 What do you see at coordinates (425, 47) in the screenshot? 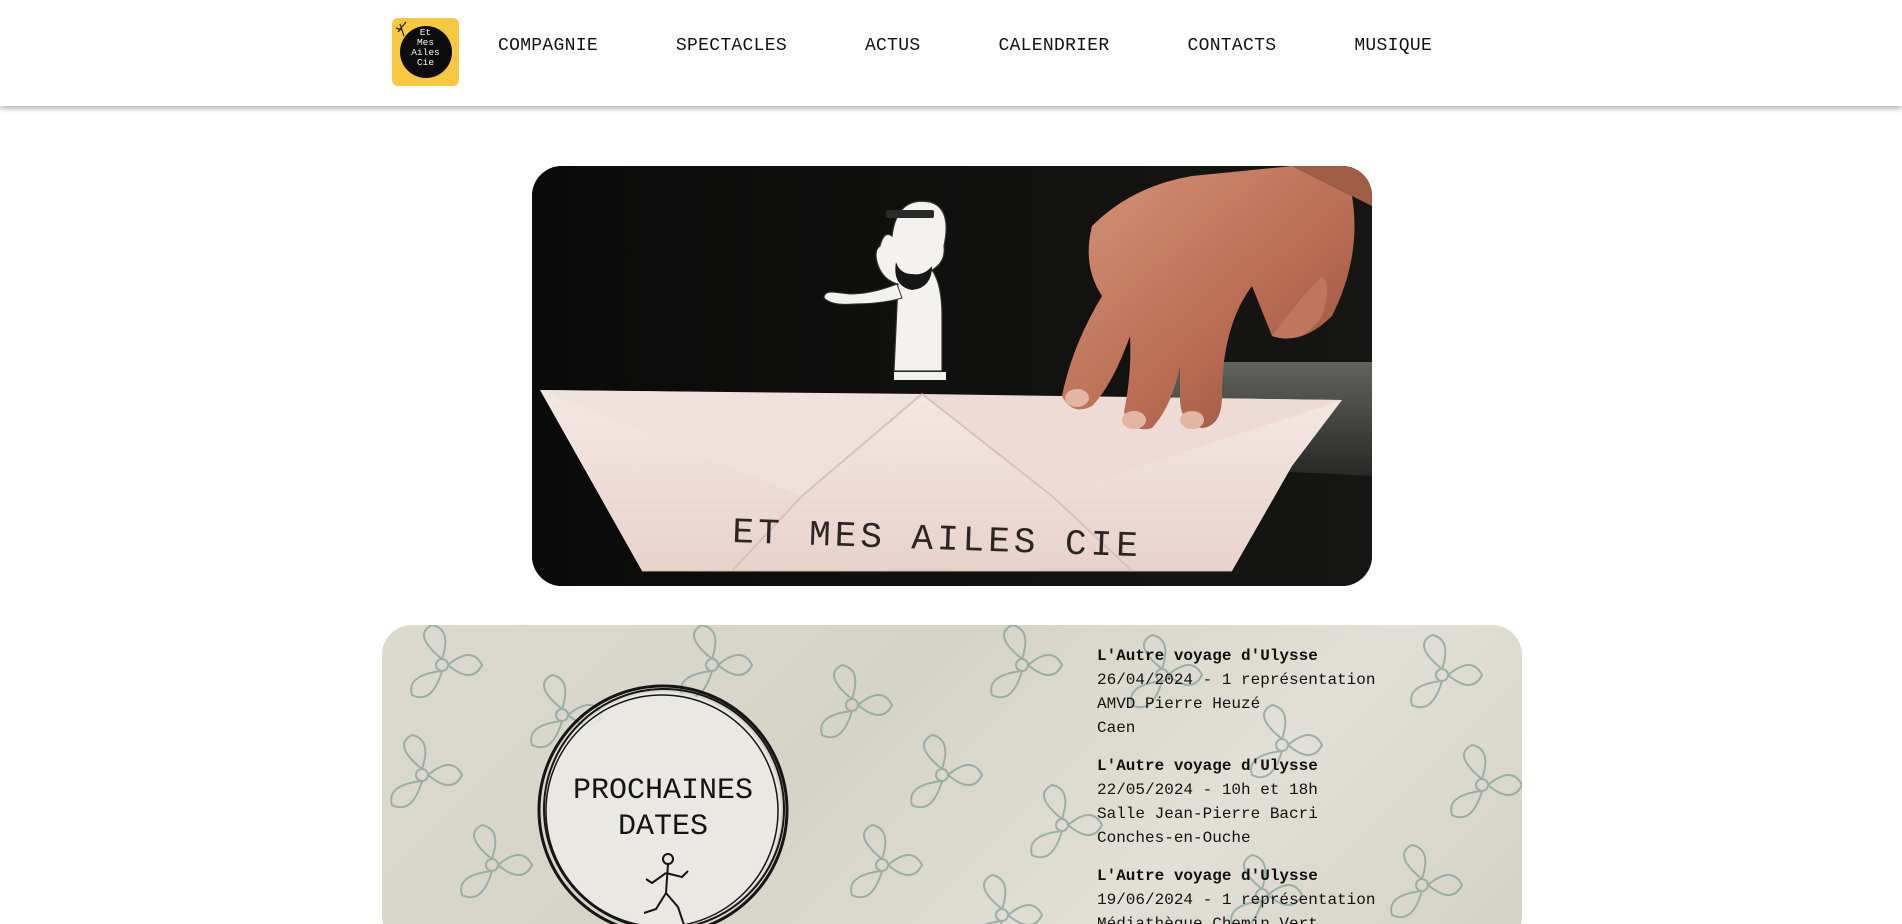
I see `logo-text: Et Mes Ailes Cie` at bounding box center [425, 47].